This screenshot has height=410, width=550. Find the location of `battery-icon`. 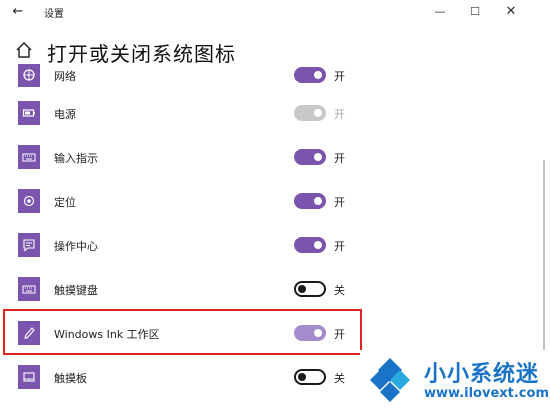

battery-icon is located at coordinates (29, 113).